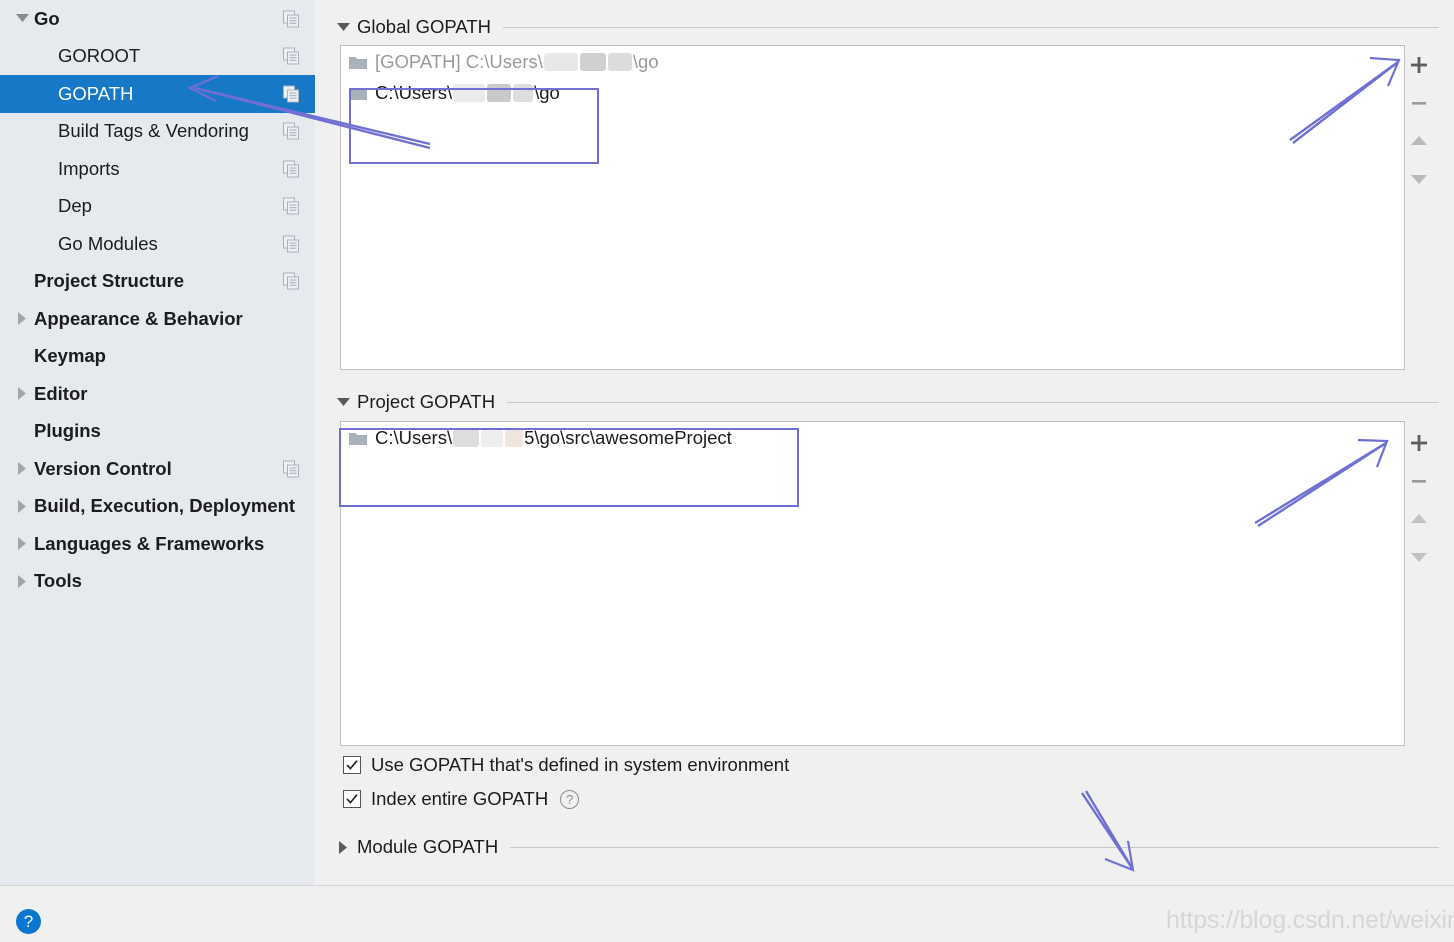 This screenshot has width=1454, height=942. I want to click on chevron-down-icon, so click(22, 19).